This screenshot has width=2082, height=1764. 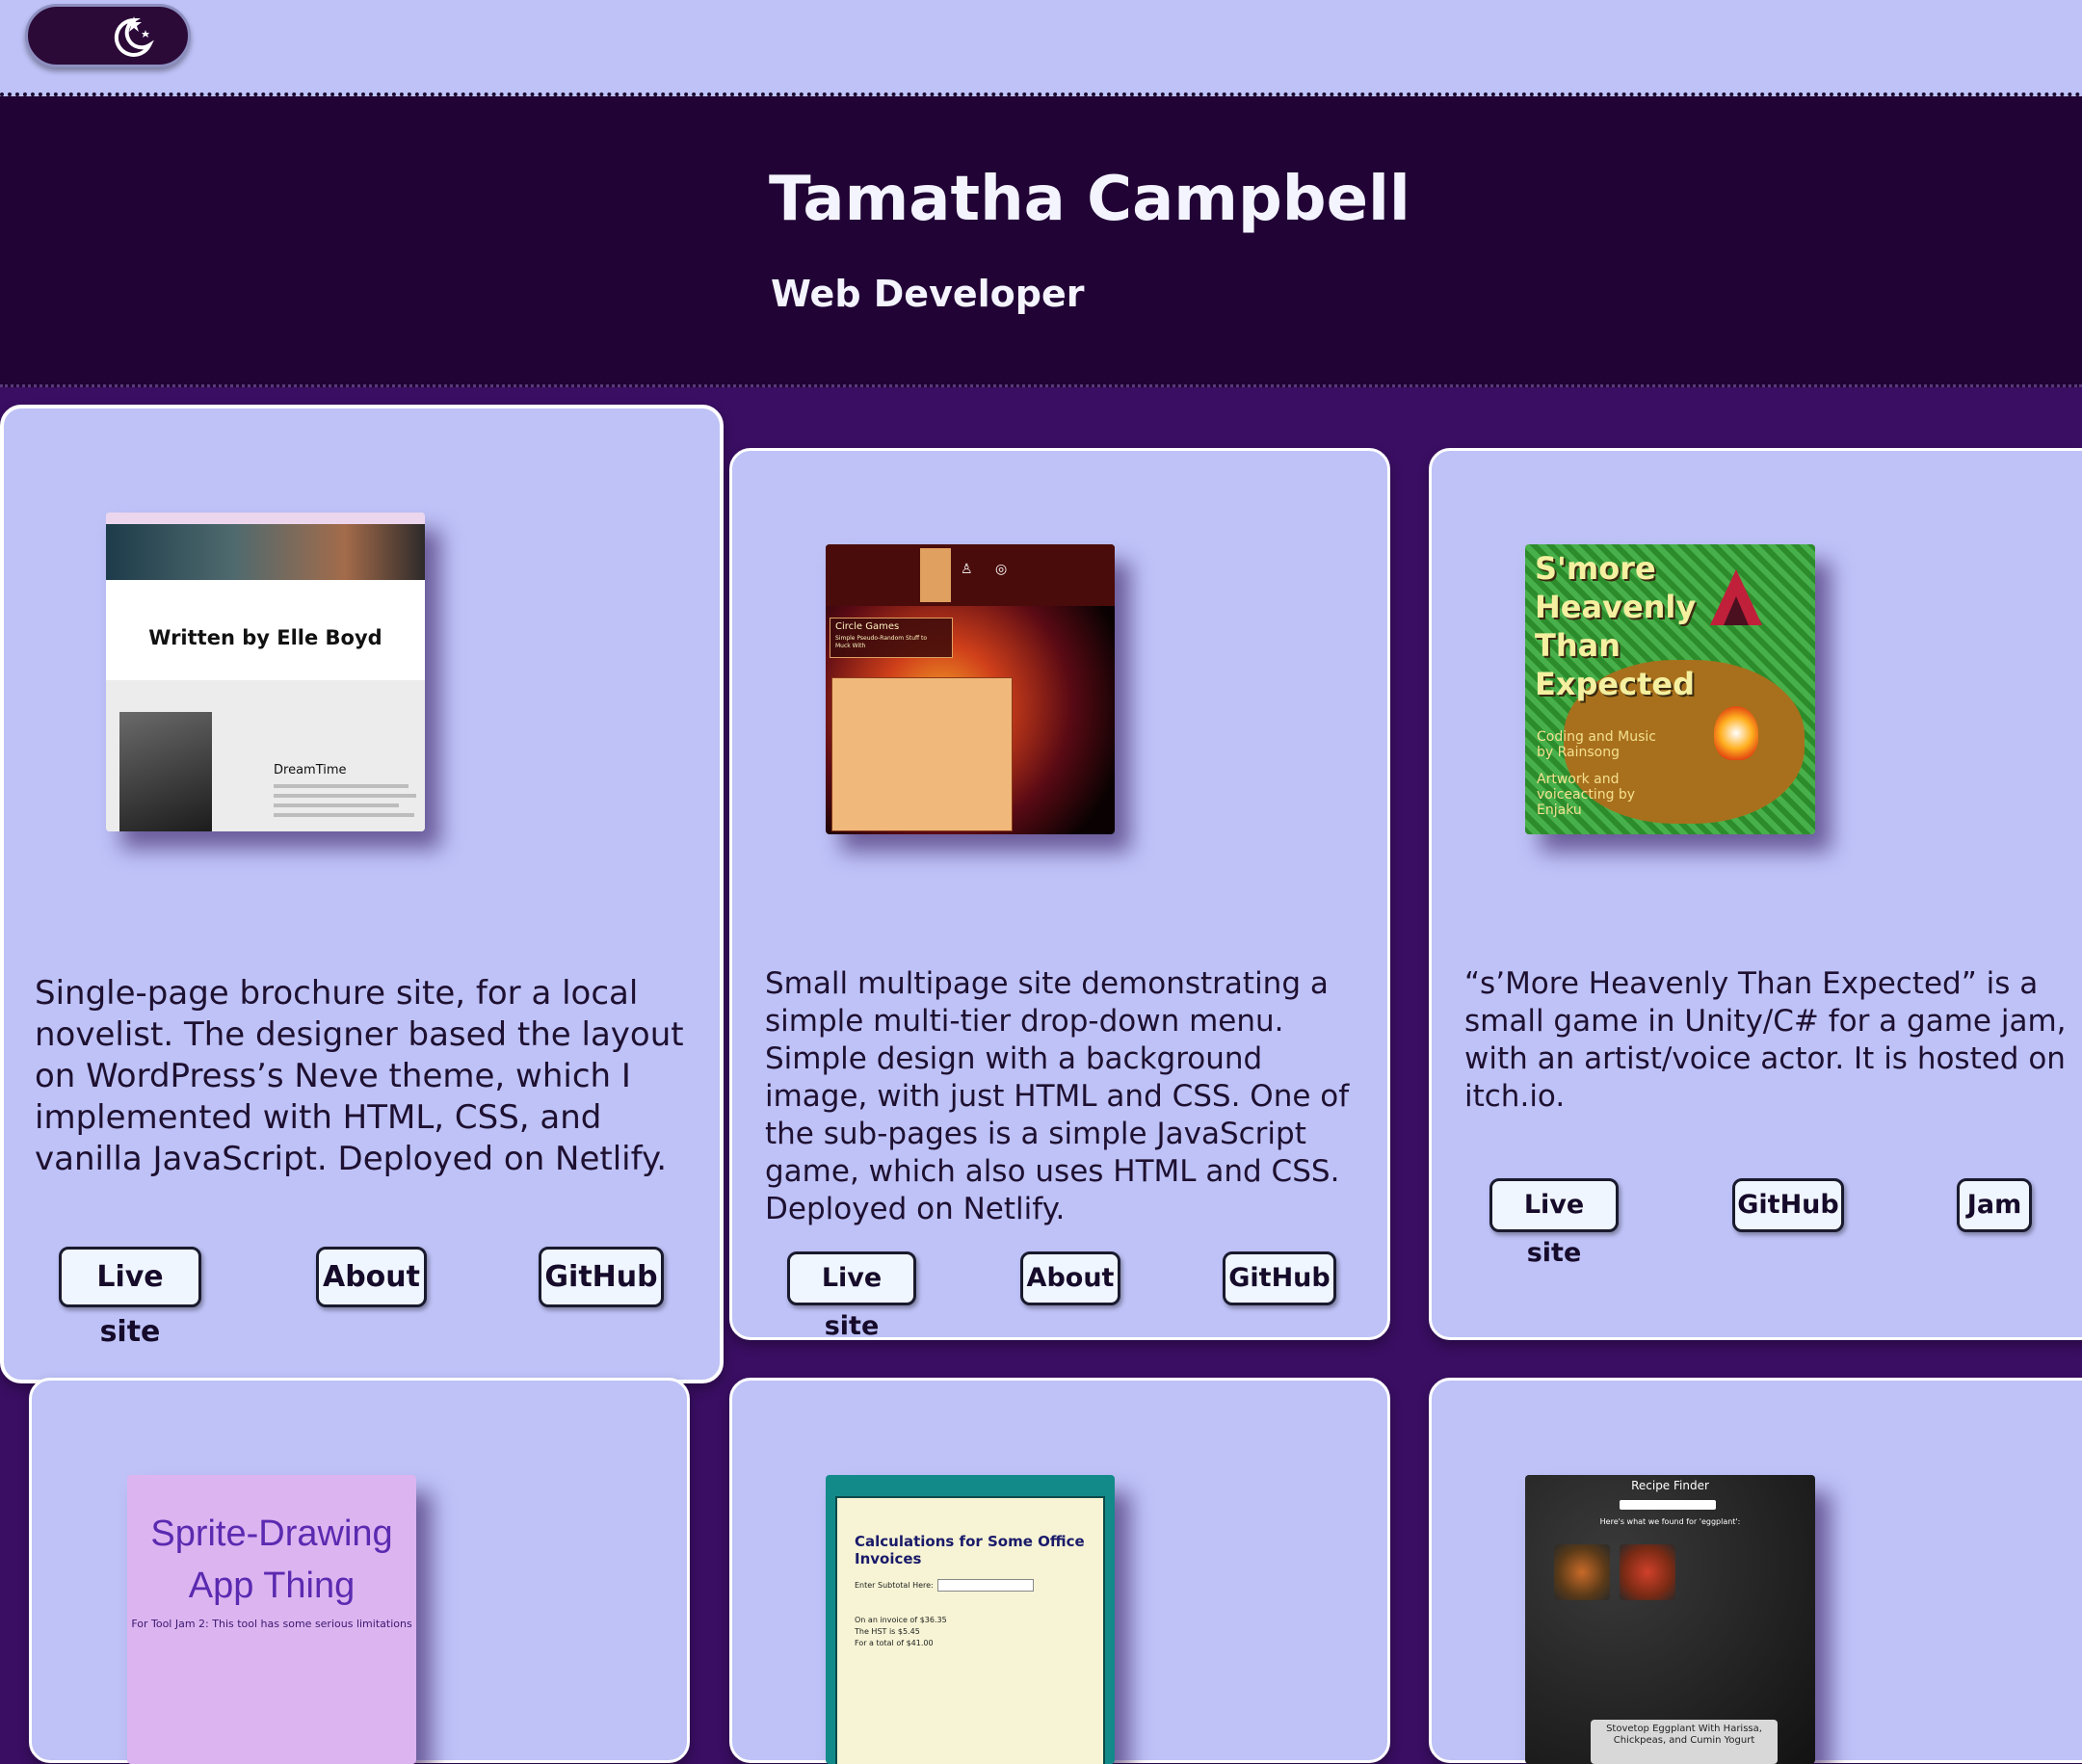 I want to click on top-bar, so click(x=1041, y=48).